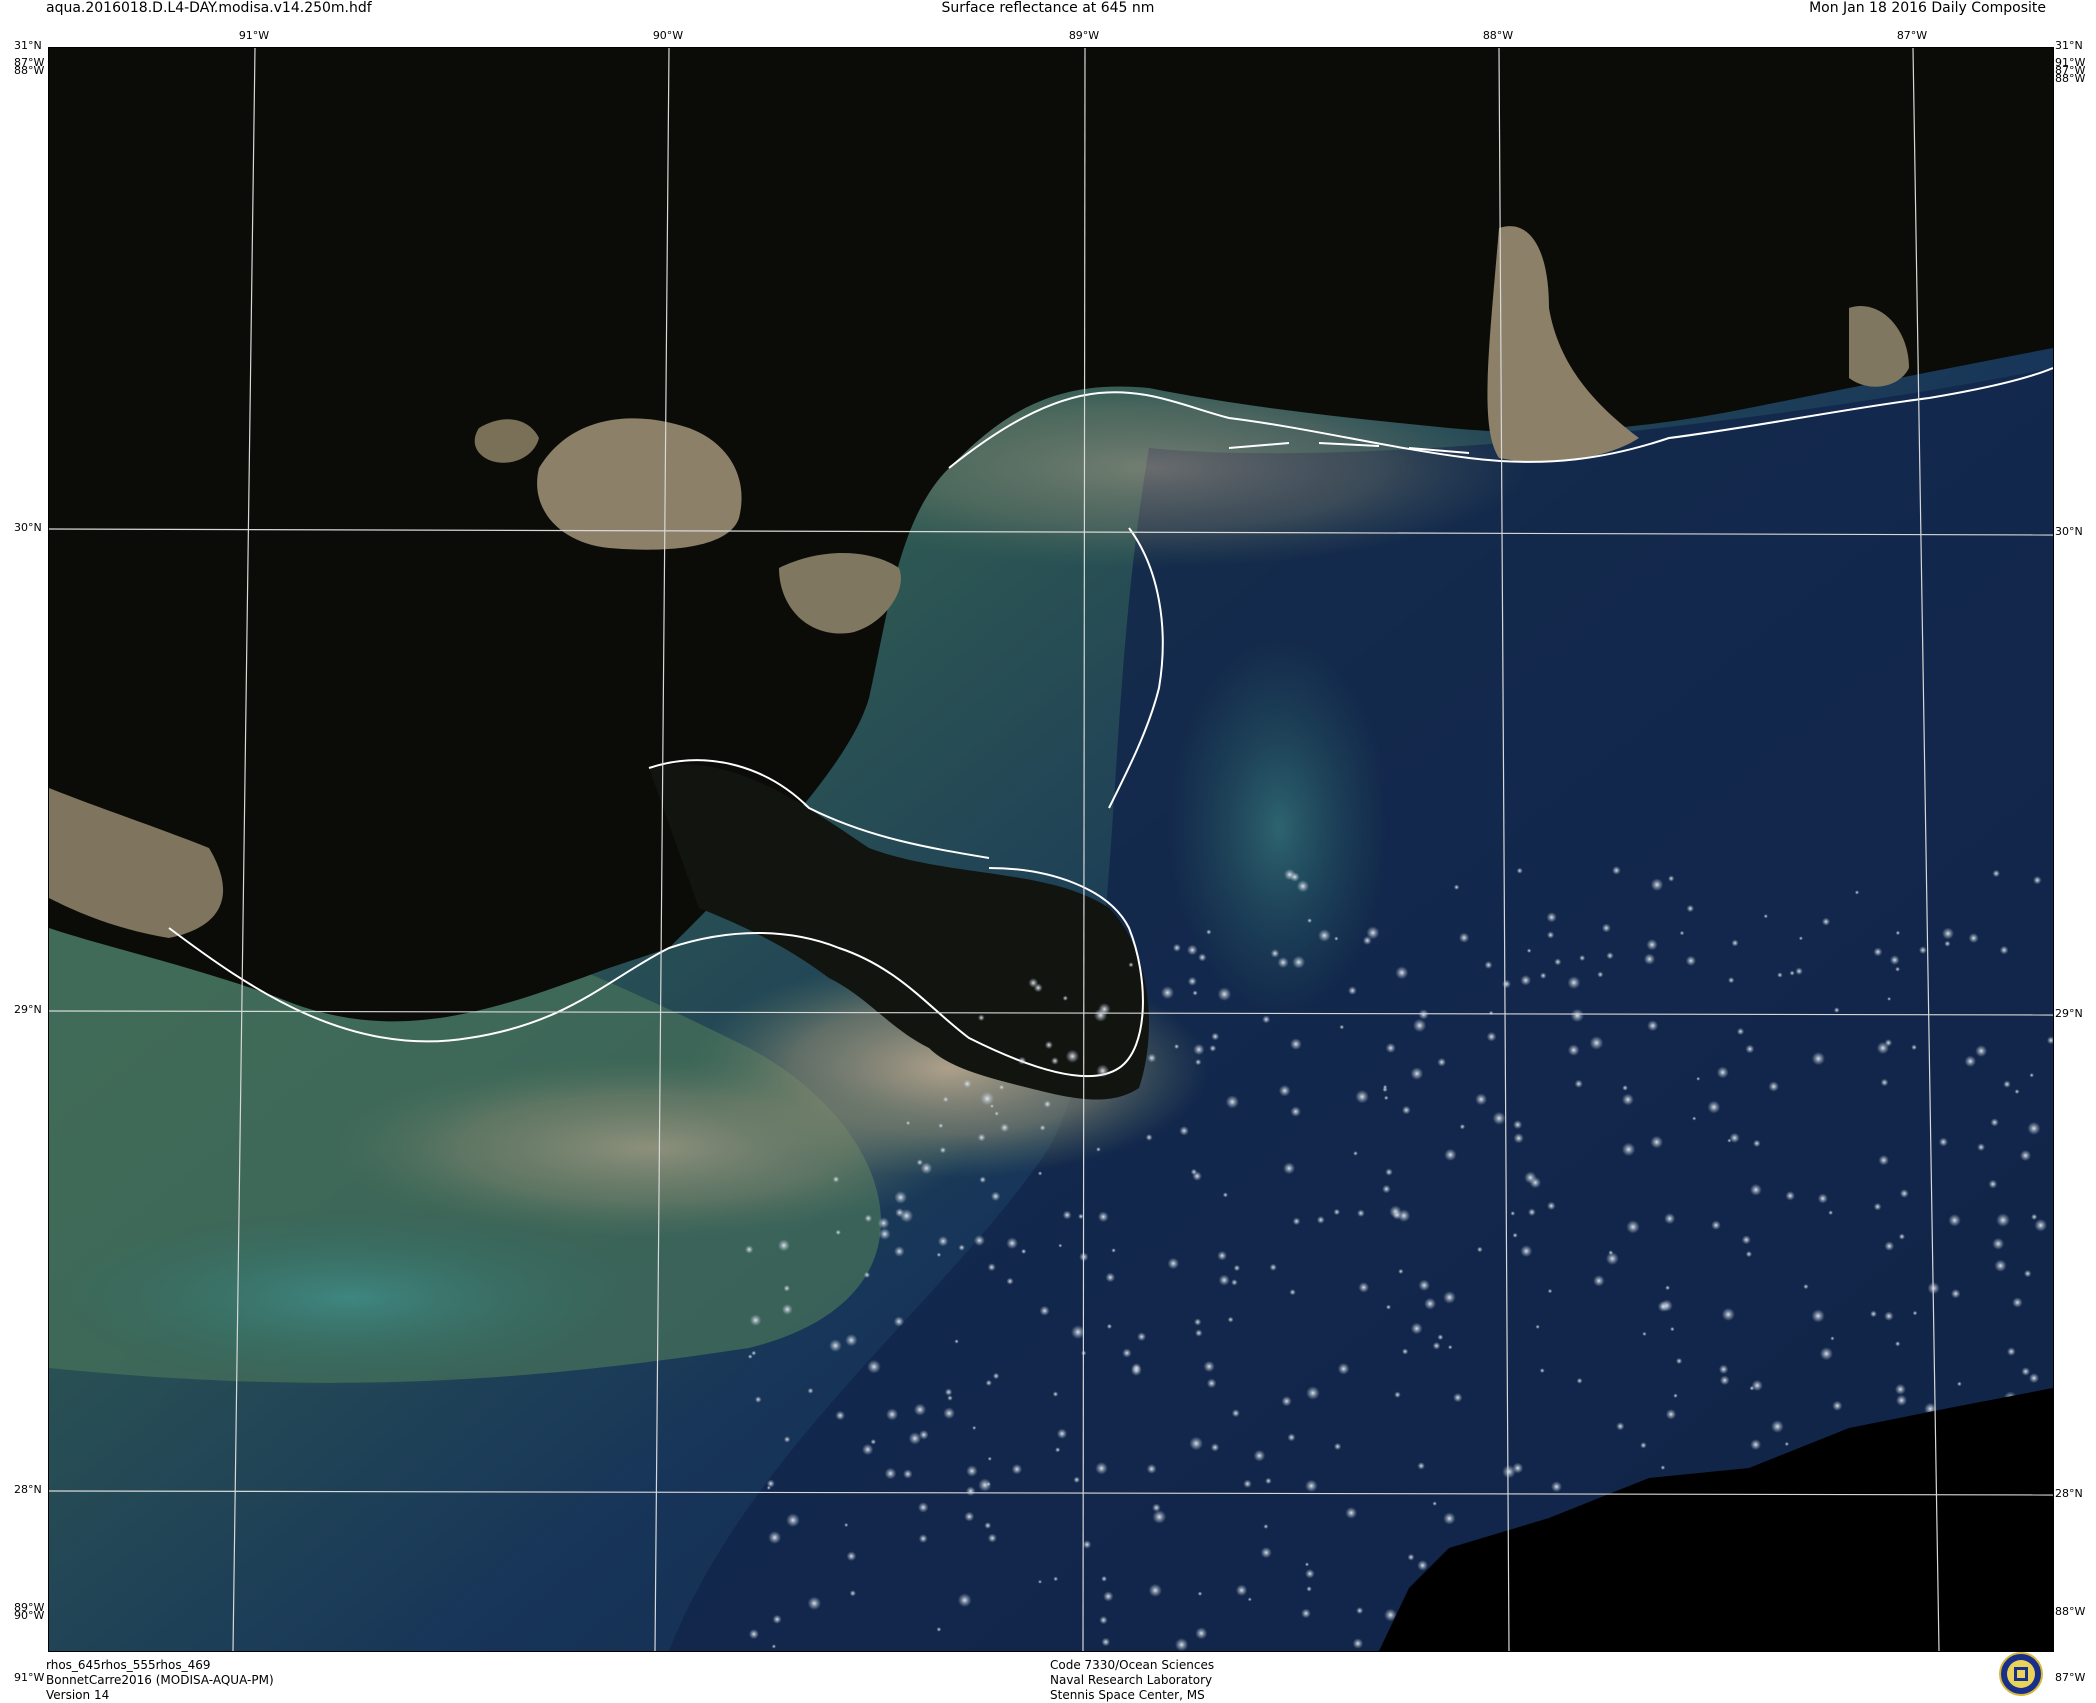  What do you see at coordinates (1127, 1695) in the screenshot?
I see `org-location: Stennis Space Center, MS` at bounding box center [1127, 1695].